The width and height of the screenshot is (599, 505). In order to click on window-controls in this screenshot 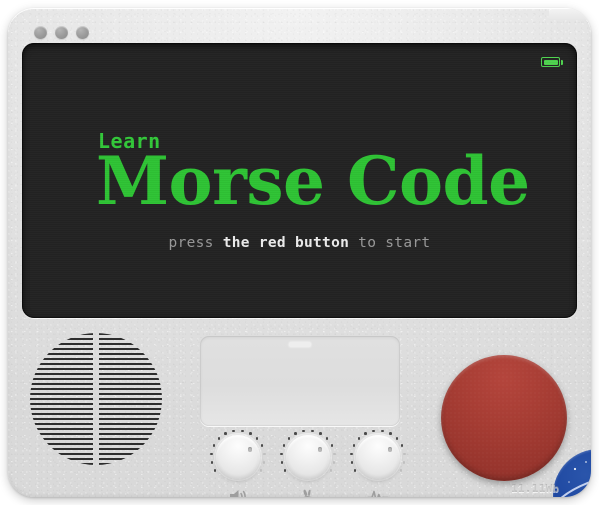, I will do `click(61, 32)`.